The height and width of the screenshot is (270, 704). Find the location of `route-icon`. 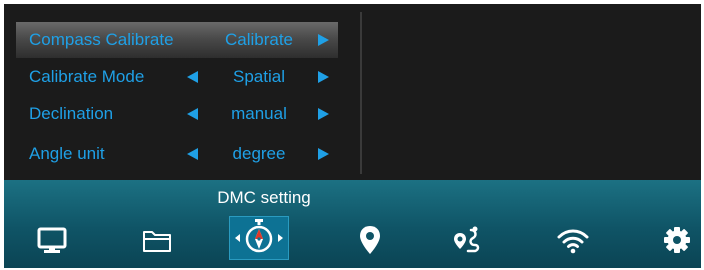

route-icon is located at coordinates (468, 240).